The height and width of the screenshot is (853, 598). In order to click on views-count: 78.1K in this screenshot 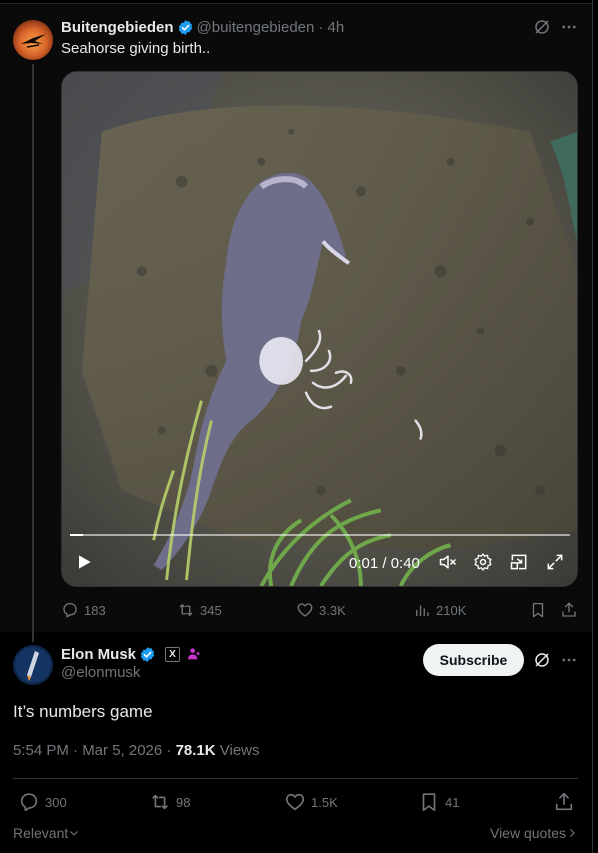, I will do `click(195, 750)`.